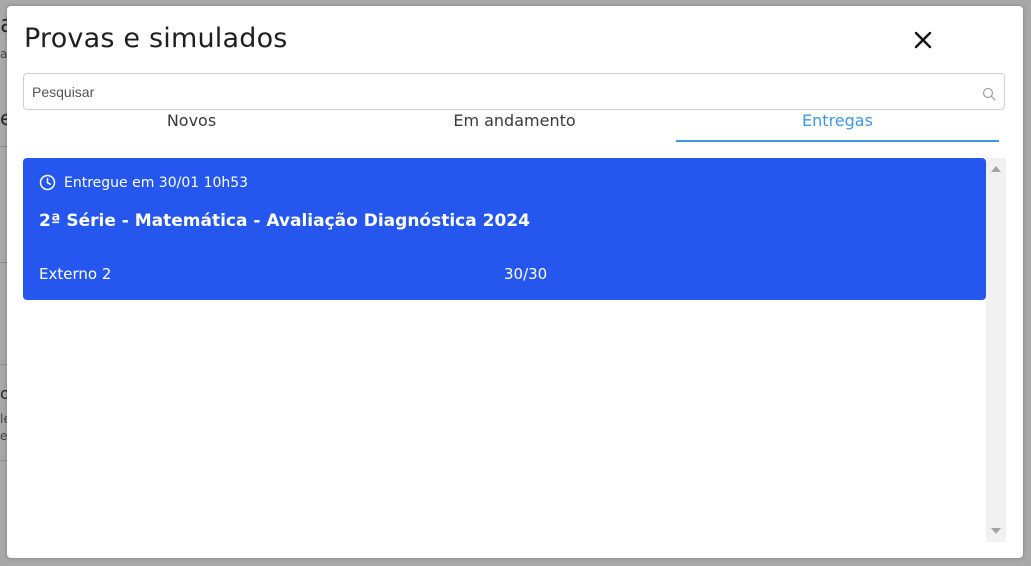 This screenshot has height=566, width=1031. What do you see at coordinates (191, 126) in the screenshot?
I see `tab-novos: Novos` at bounding box center [191, 126].